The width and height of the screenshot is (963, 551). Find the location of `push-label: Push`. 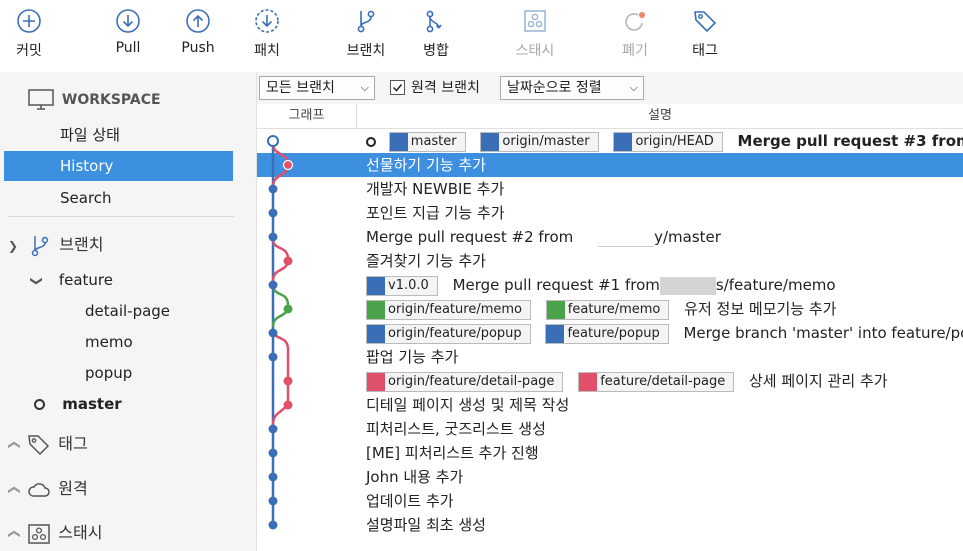

push-label: Push is located at coordinates (198, 48).